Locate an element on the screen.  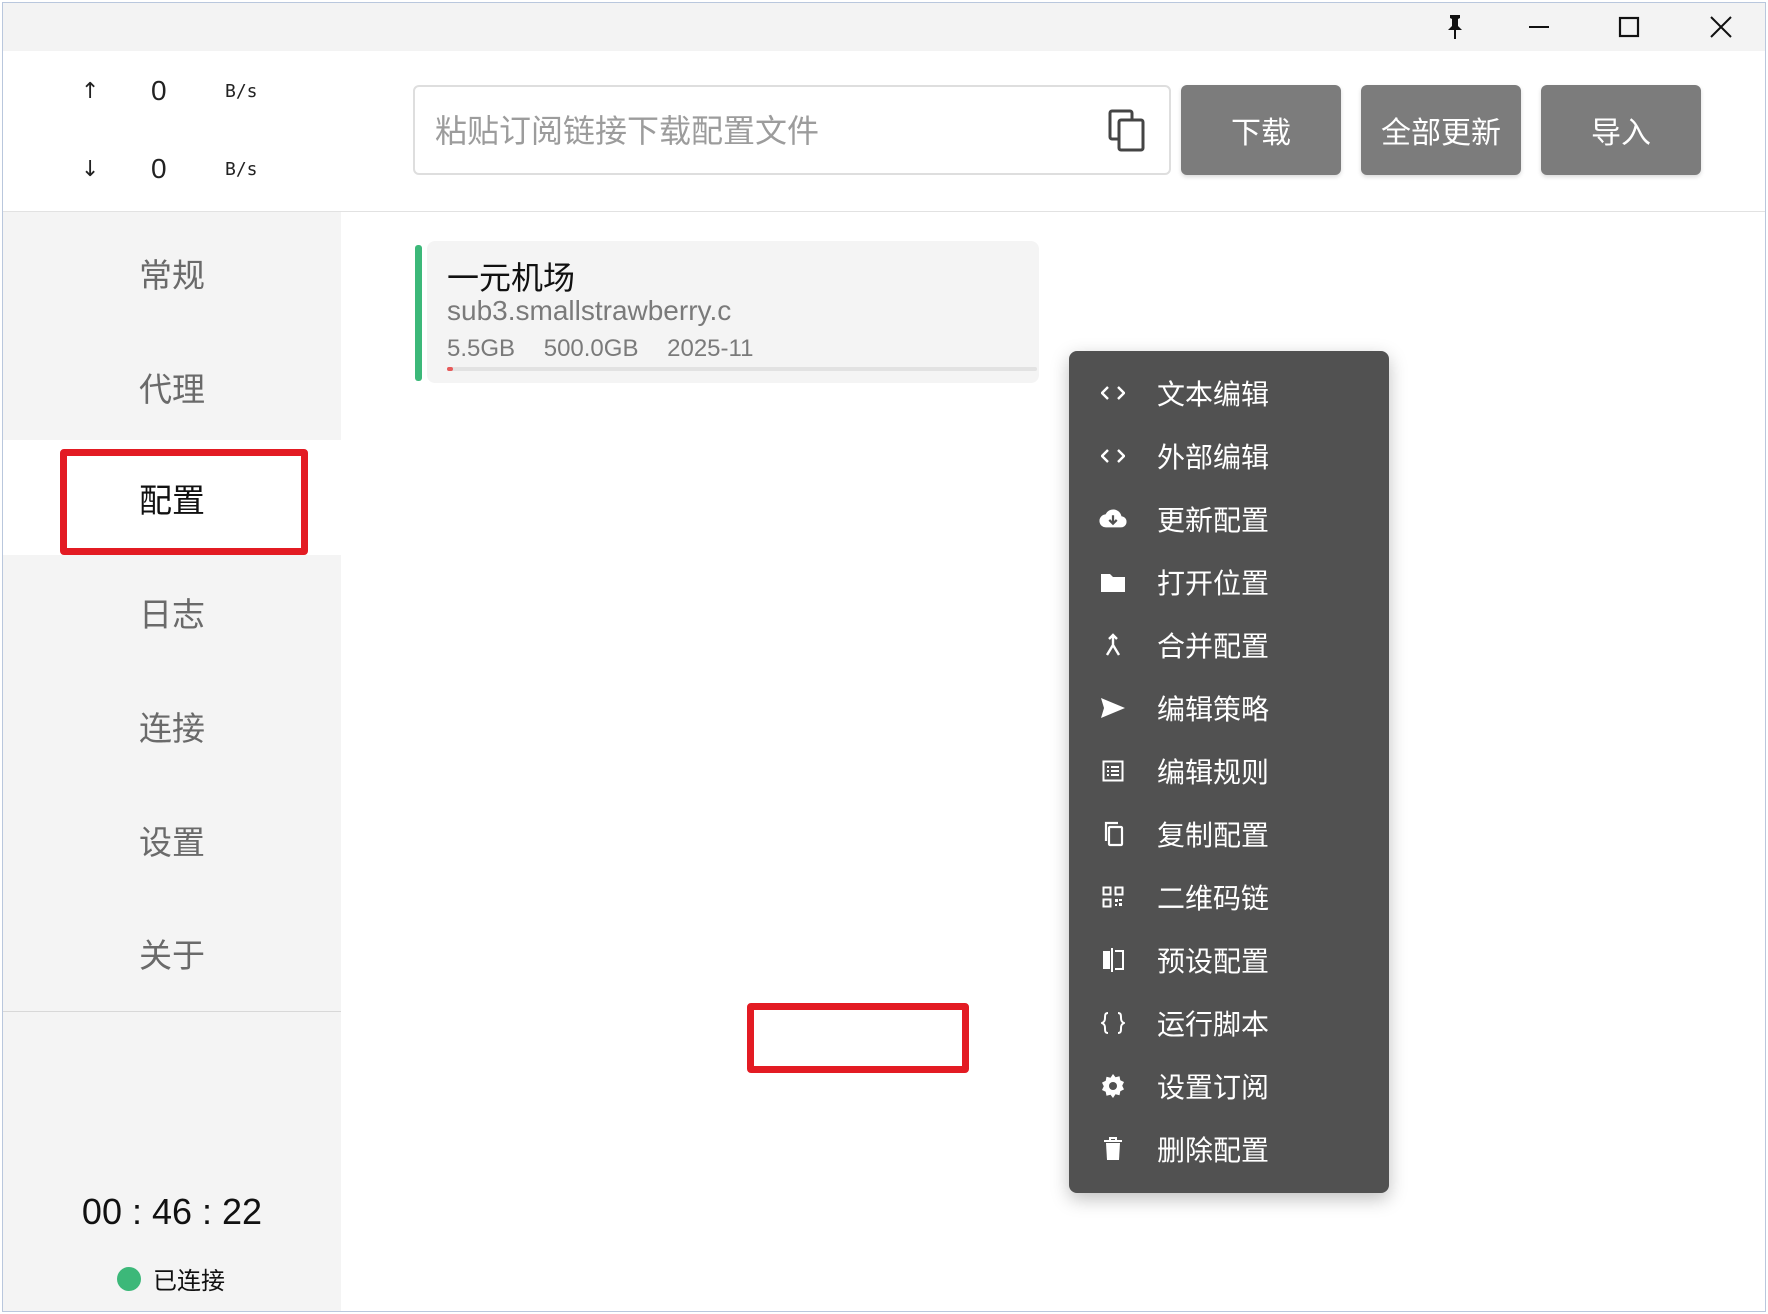
profile-used: 5.5GB is located at coordinates (481, 348).